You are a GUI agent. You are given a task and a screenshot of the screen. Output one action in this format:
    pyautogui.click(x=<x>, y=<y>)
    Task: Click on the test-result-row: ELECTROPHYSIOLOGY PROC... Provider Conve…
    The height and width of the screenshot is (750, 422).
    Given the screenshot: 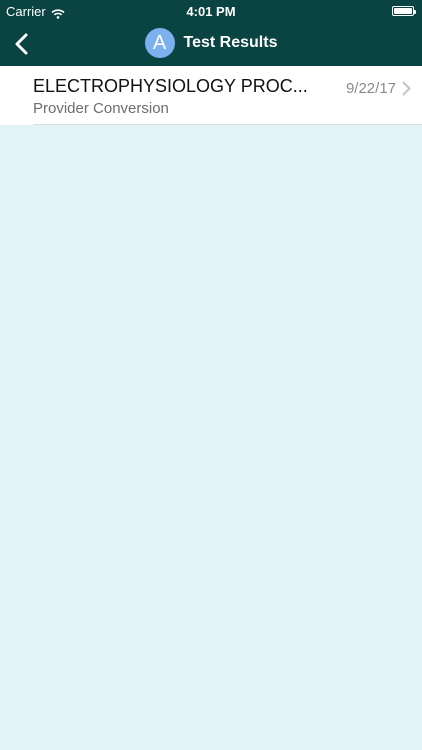 What is the action you would take?
    pyautogui.click(x=211, y=95)
    